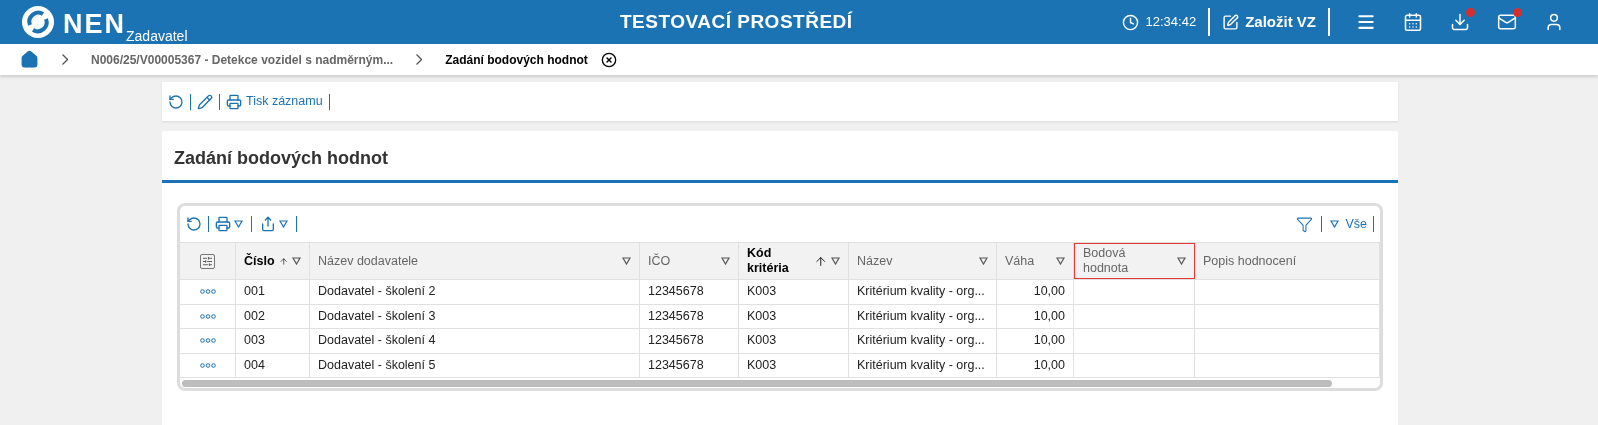  Describe the element at coordinates (1269, 22) in the screenshot. I see `create-button: Založit VZ` at that location.